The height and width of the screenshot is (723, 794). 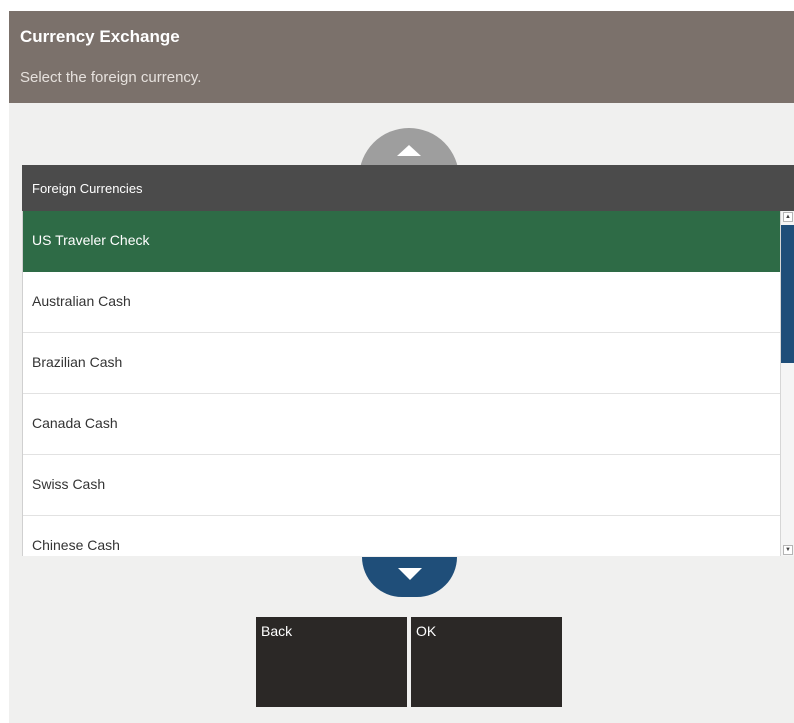 What do you see at coordinates (111, 77) in the screenshot?
I see `page-subtitle: Select the foreign currency.` at bounding box center [111, 77].